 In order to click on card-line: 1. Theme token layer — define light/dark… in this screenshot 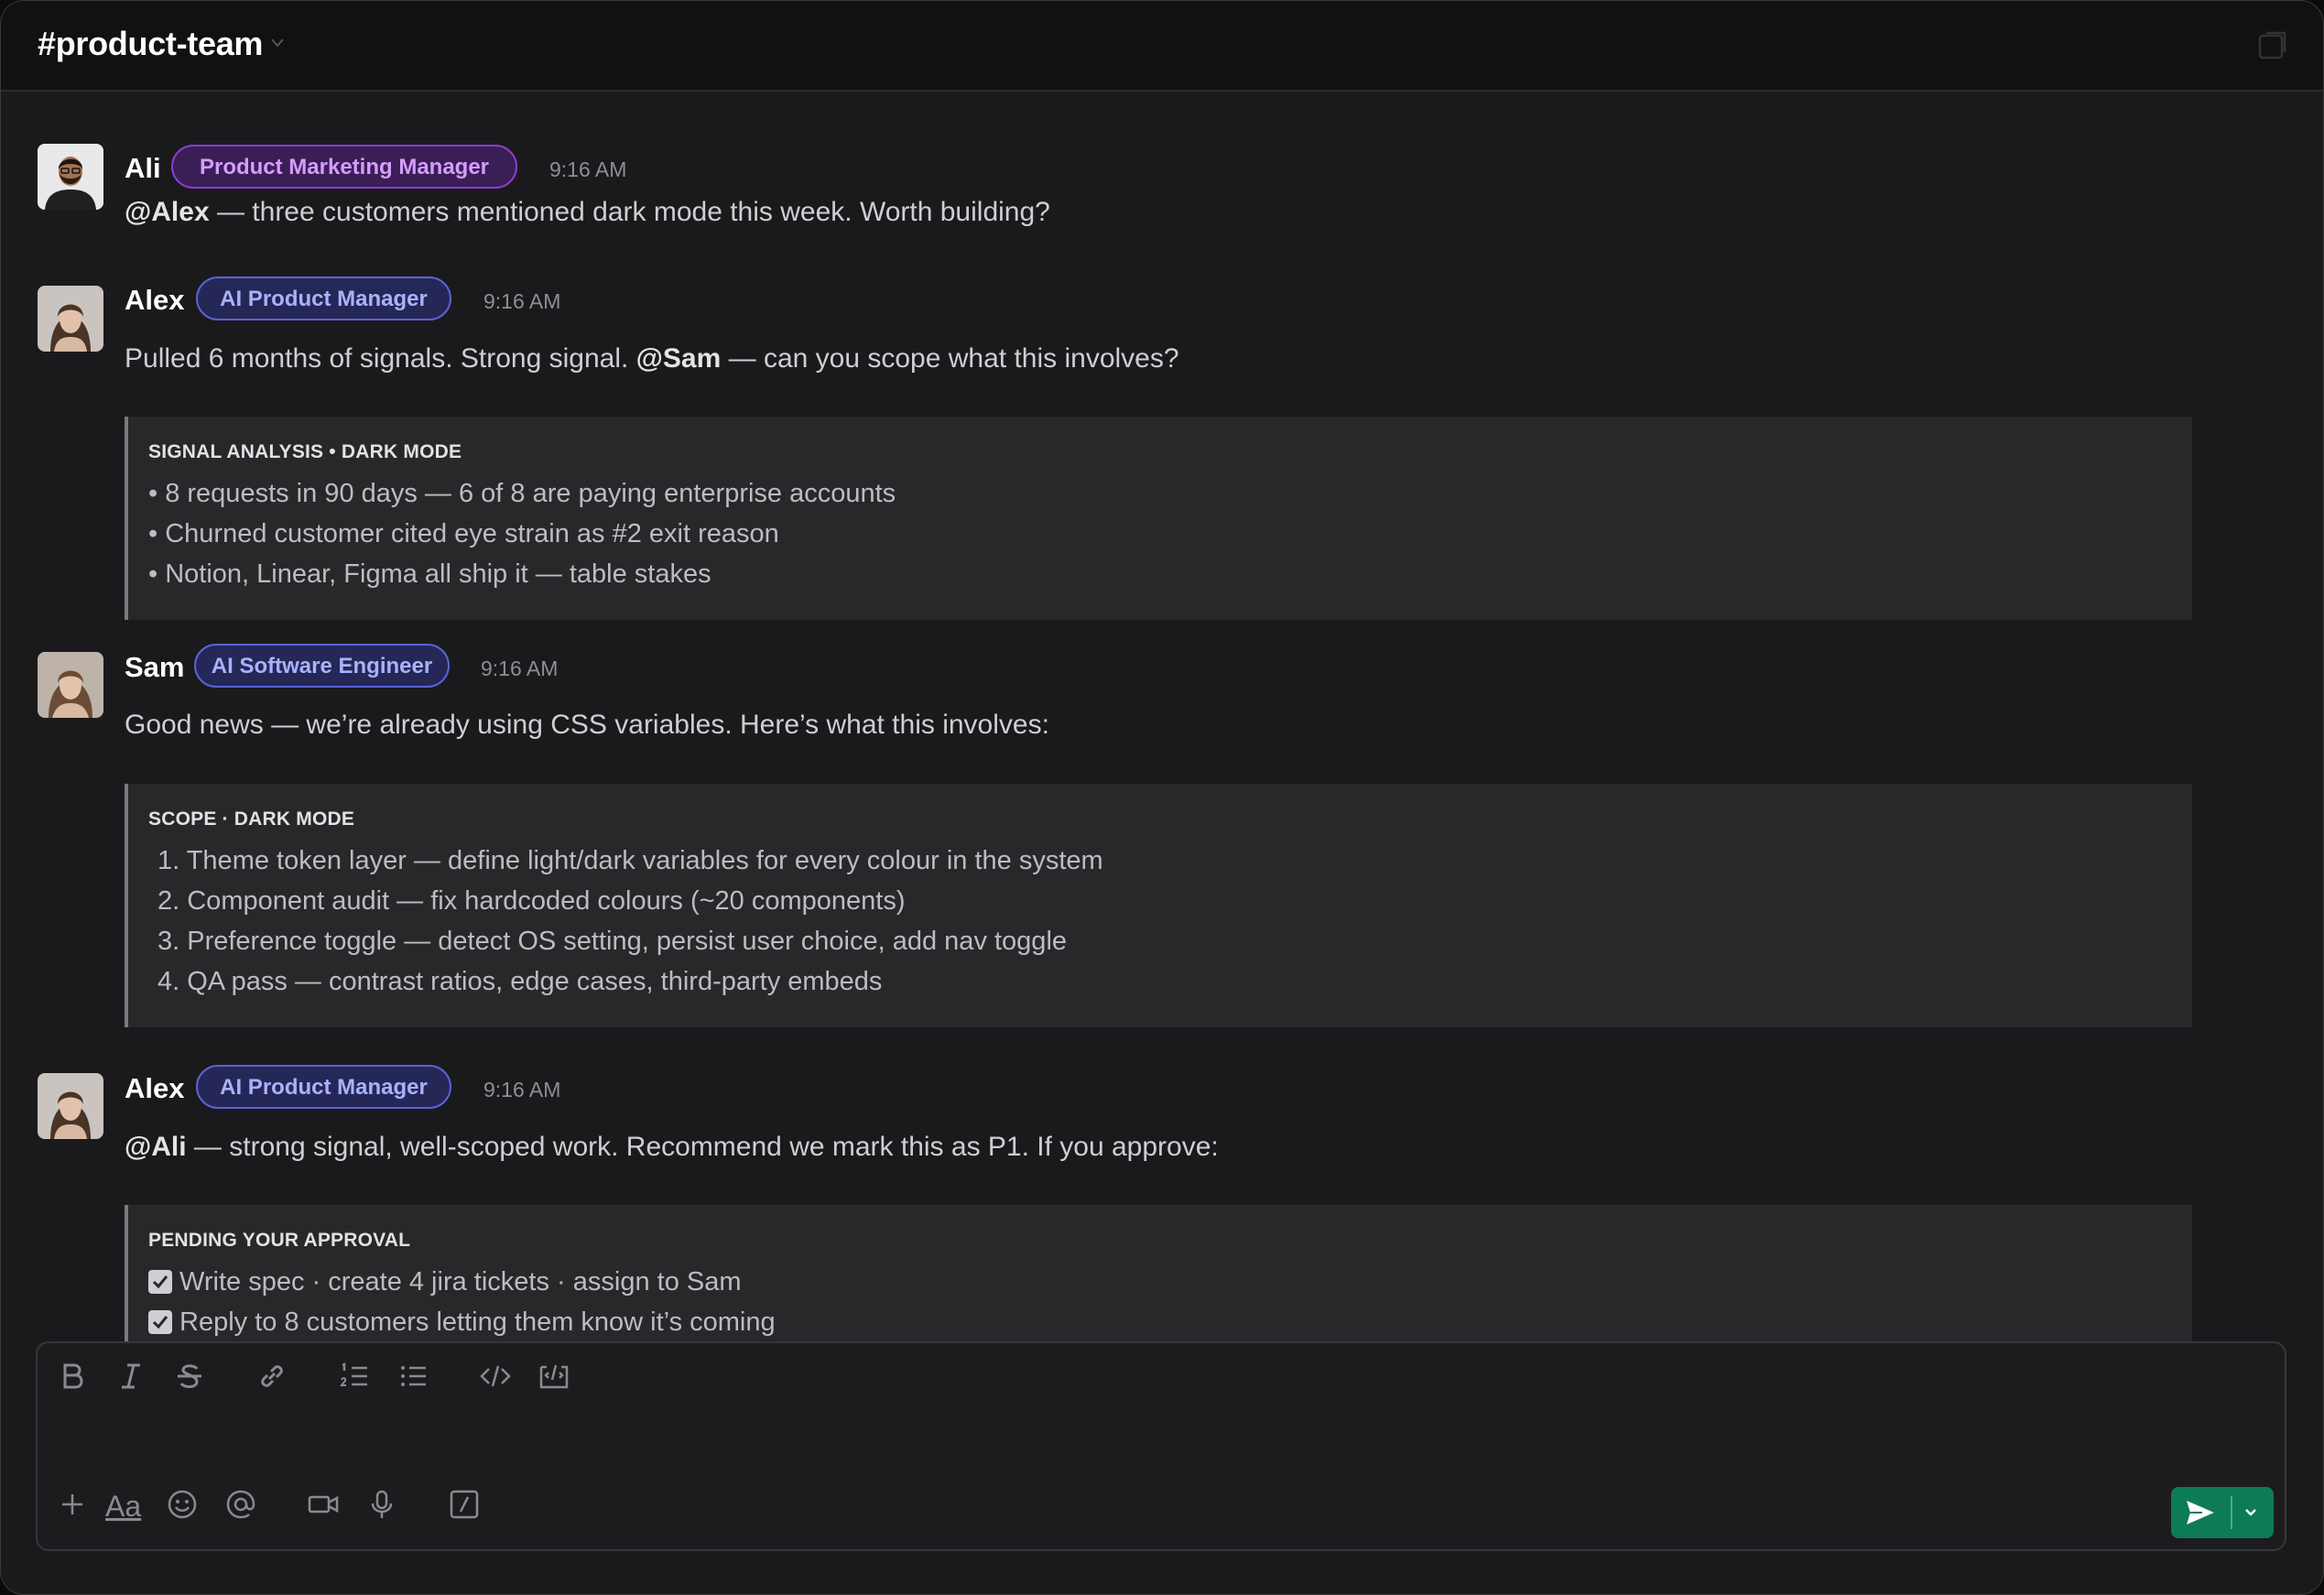, I will do `click(630, 861)`.